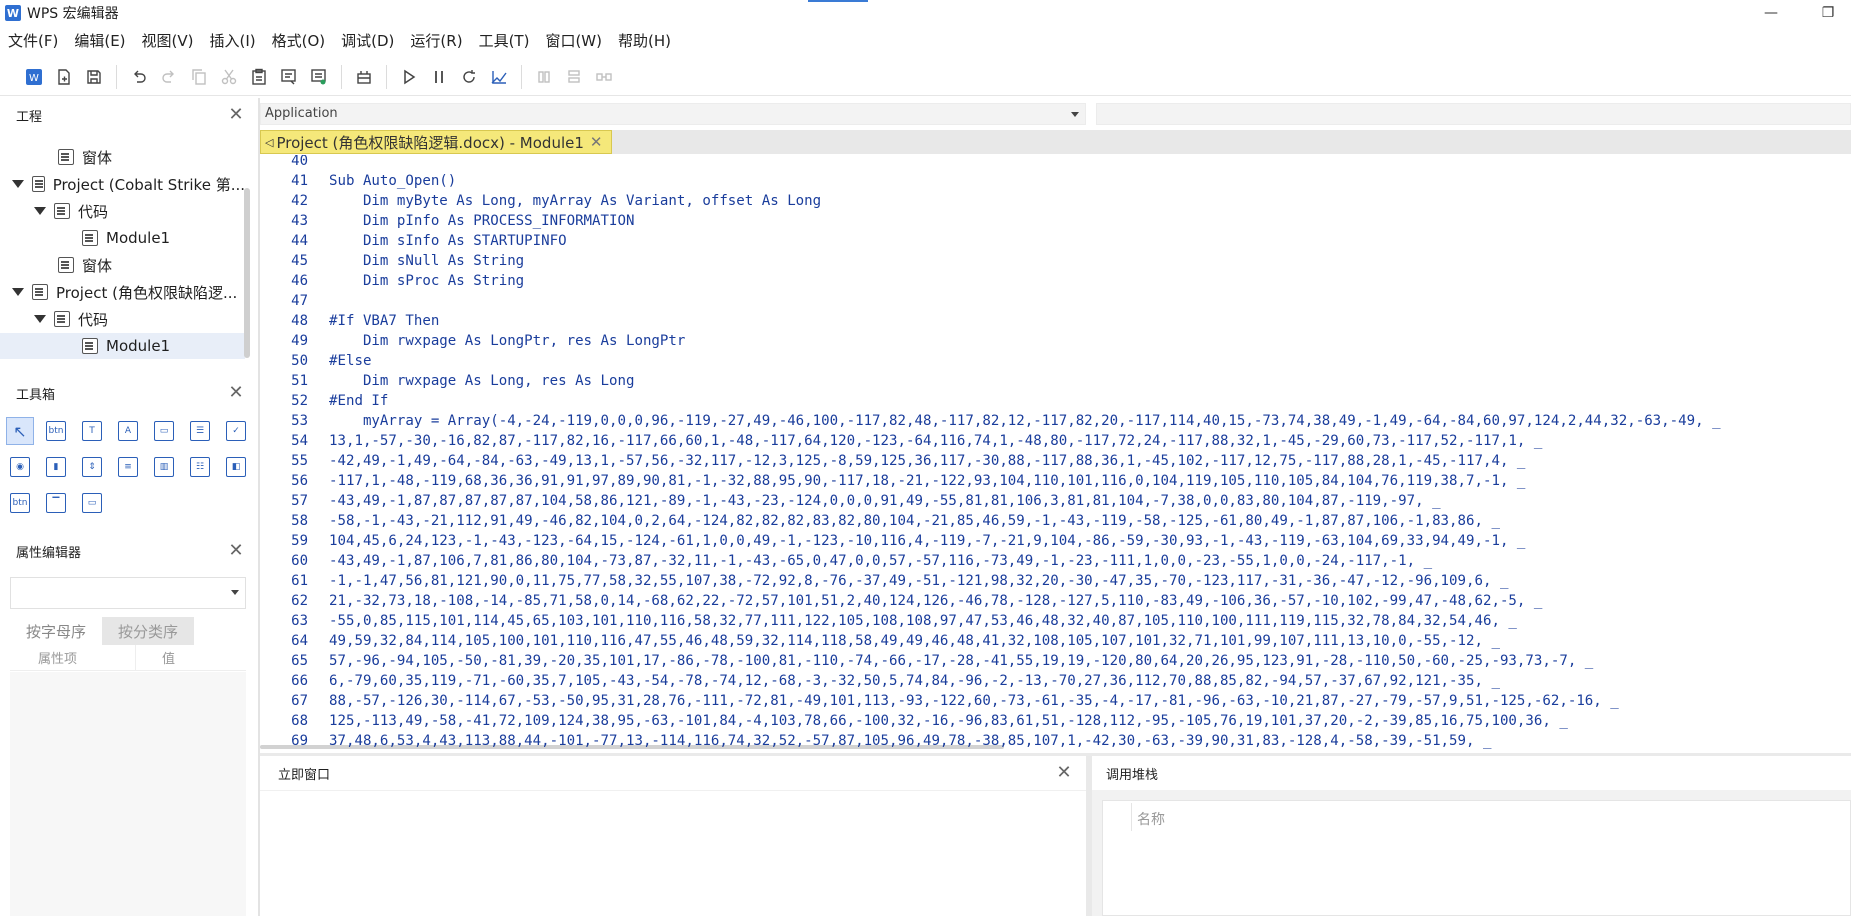 This screenshot has width=1851, height=916. Describe the element at coordinates (364, 77) in the screenshot. I see `object-browser-icon` at that location.